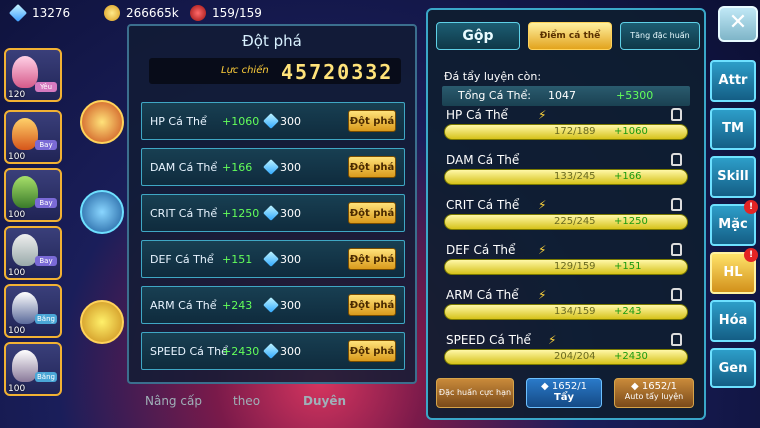 This screenshot has height=428, width=760. Describe the element at coordinates (272, 41) in the screenshot. I see `panel-title: Đột phá` at that location.